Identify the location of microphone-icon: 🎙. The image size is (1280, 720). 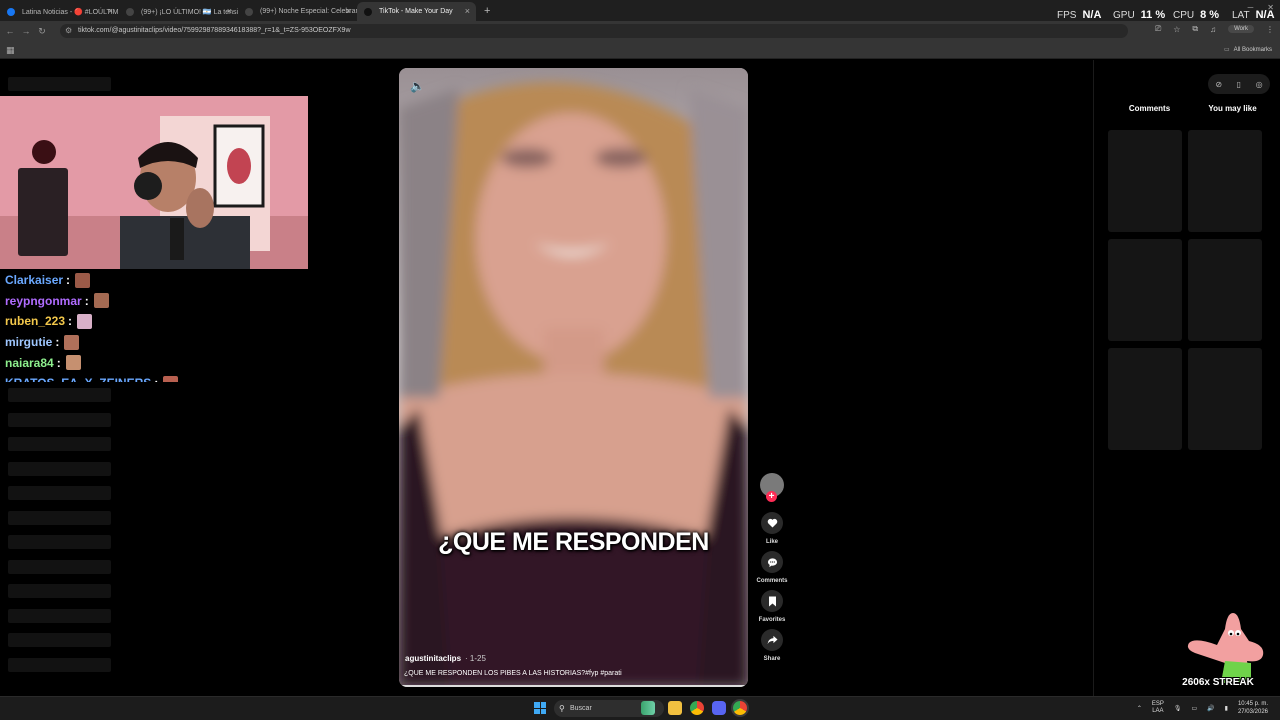
(1178, 708).